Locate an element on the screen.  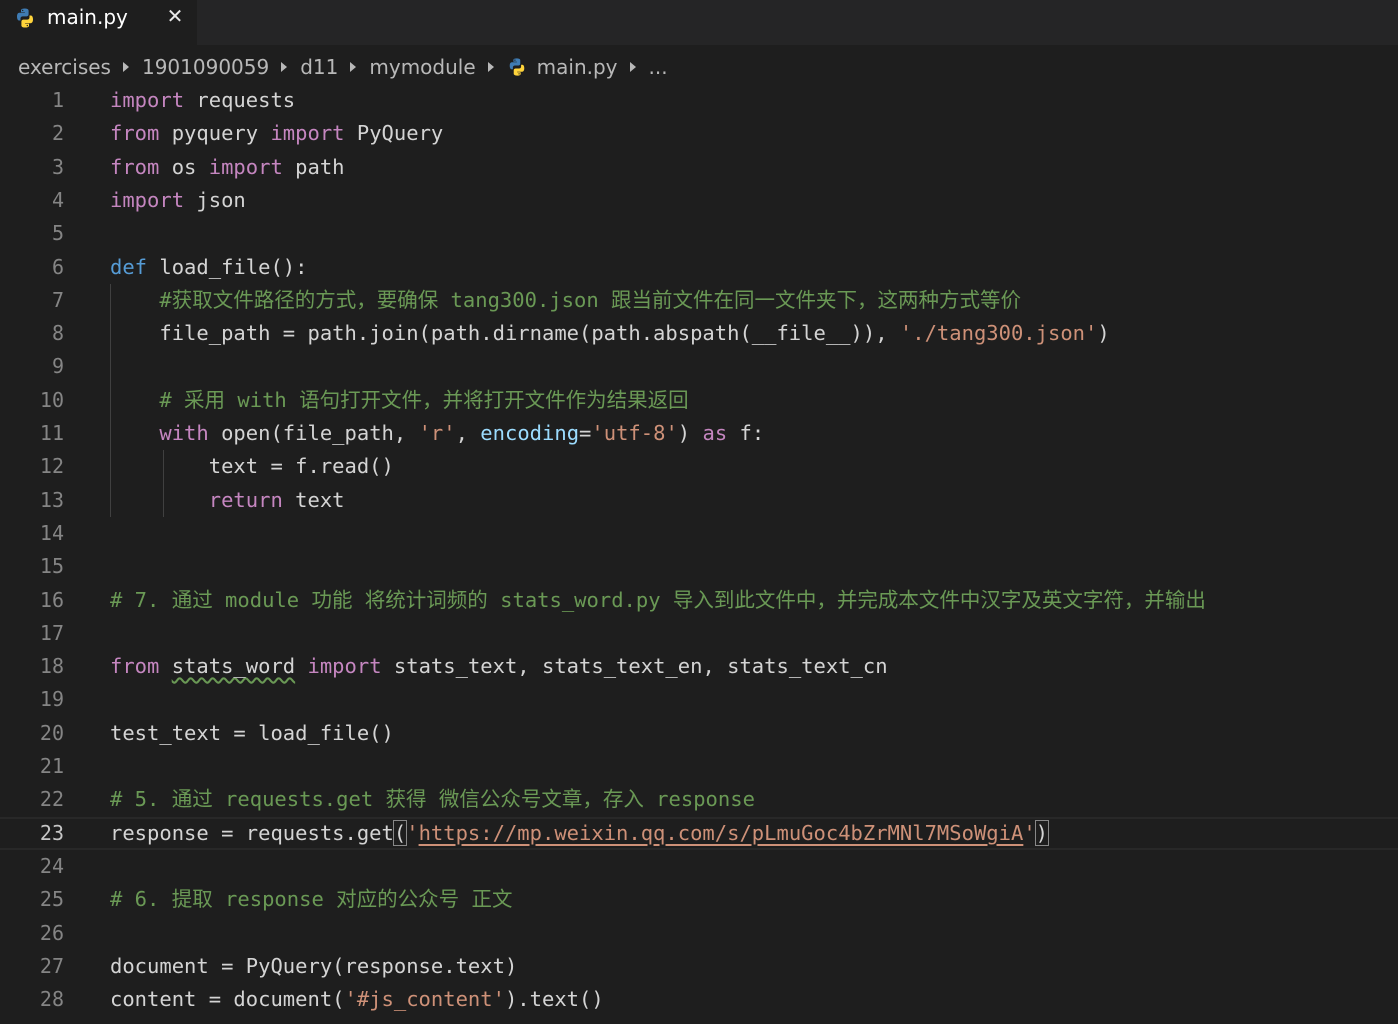
code-line: 25 # 6. 提取 response 对应的公众号 正文 is located at coordinates (699, 899).